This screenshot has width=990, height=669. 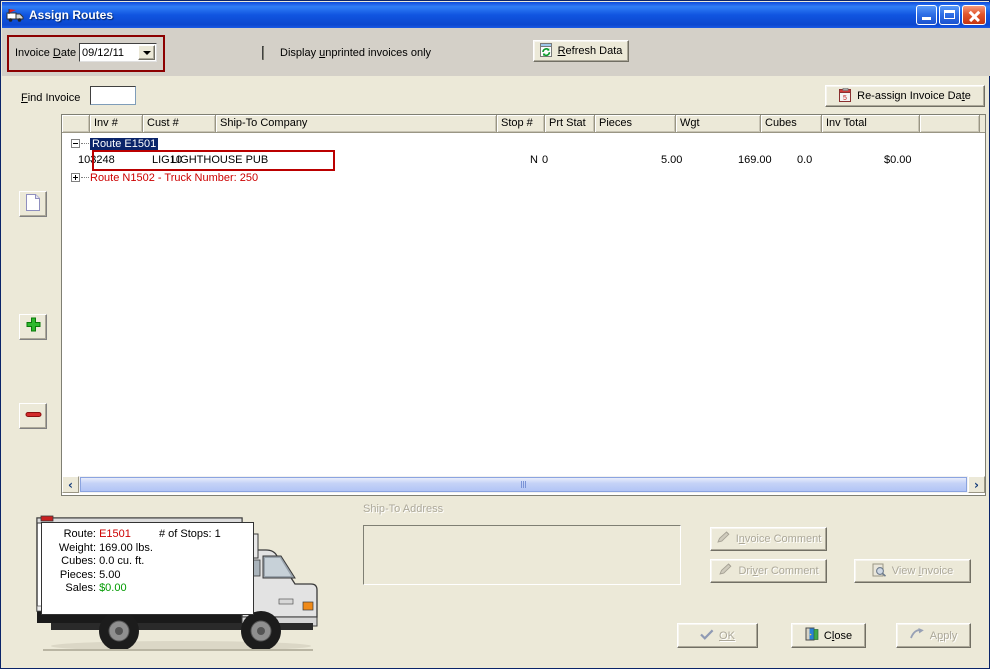 What do you see at coordinates (778, 571) in the screenshot?
I see `driver-comment-label: Driver Comment` at bounding box center [778, 571].